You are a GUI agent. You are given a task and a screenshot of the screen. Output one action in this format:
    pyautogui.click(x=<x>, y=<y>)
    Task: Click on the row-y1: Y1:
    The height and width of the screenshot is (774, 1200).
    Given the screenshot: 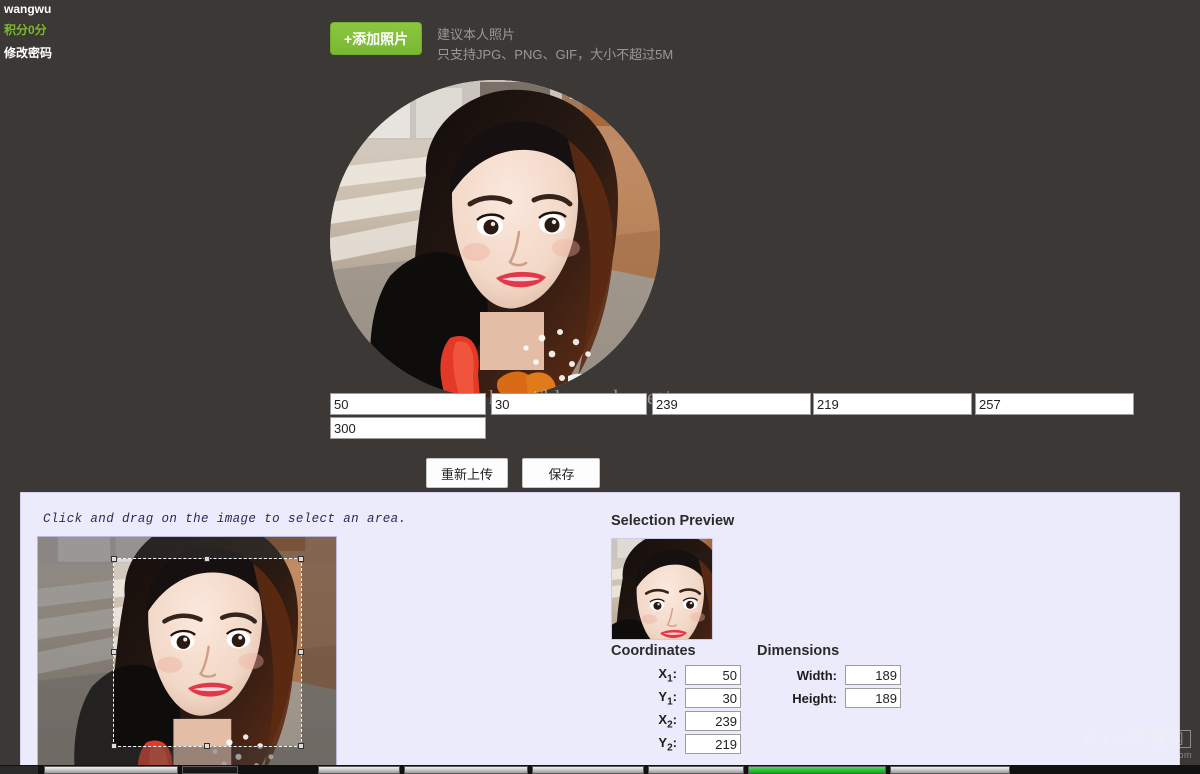 What is the action you would take?
    pyautogui.click(x=676, y=698)
    